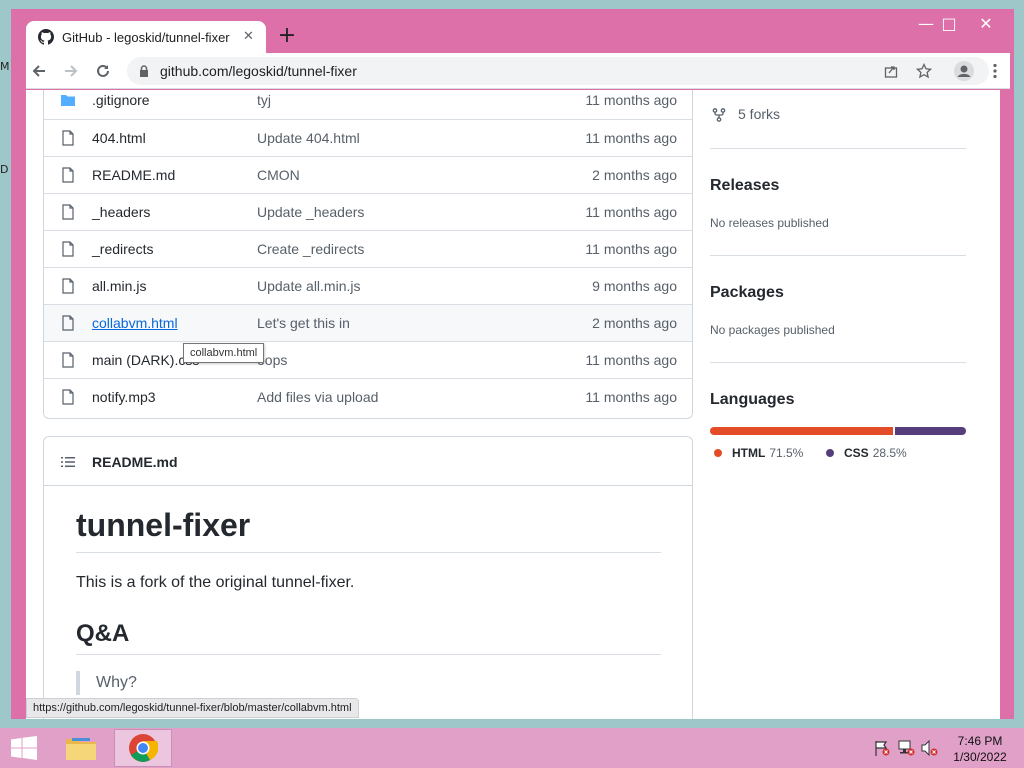 The height and width of the screenshot is (768, 1024). What do you see at coordinates (135, 462) in the screenshot?
I see `readme-filename: README.md` at bounding box center [135, 462].